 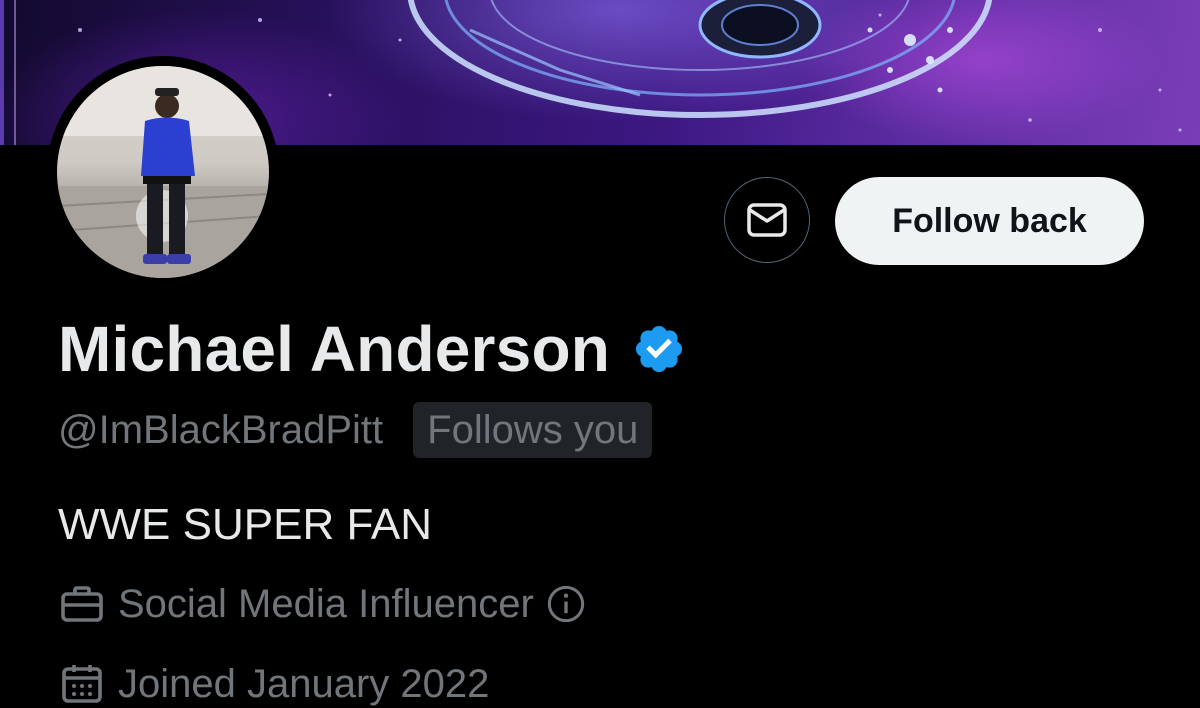 I want to click on profile-category-row: Social Media Influencer, so click(x=322, y=604).